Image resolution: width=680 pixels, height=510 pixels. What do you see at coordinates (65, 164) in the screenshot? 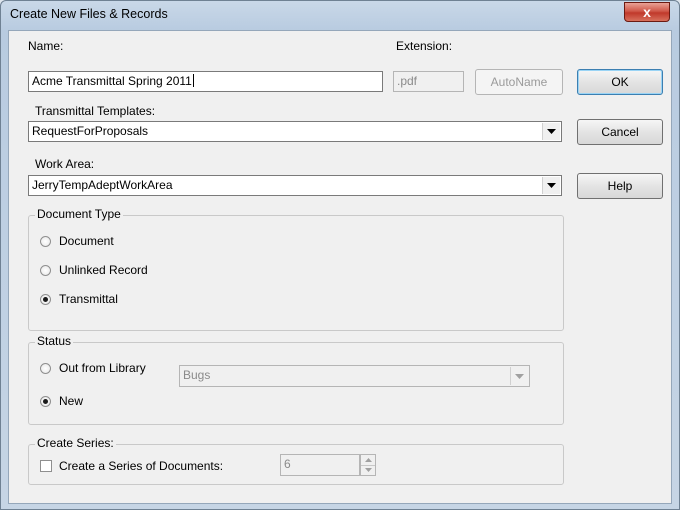
I see `work-area-label: Work Area:` at bounding box center [65, 164].